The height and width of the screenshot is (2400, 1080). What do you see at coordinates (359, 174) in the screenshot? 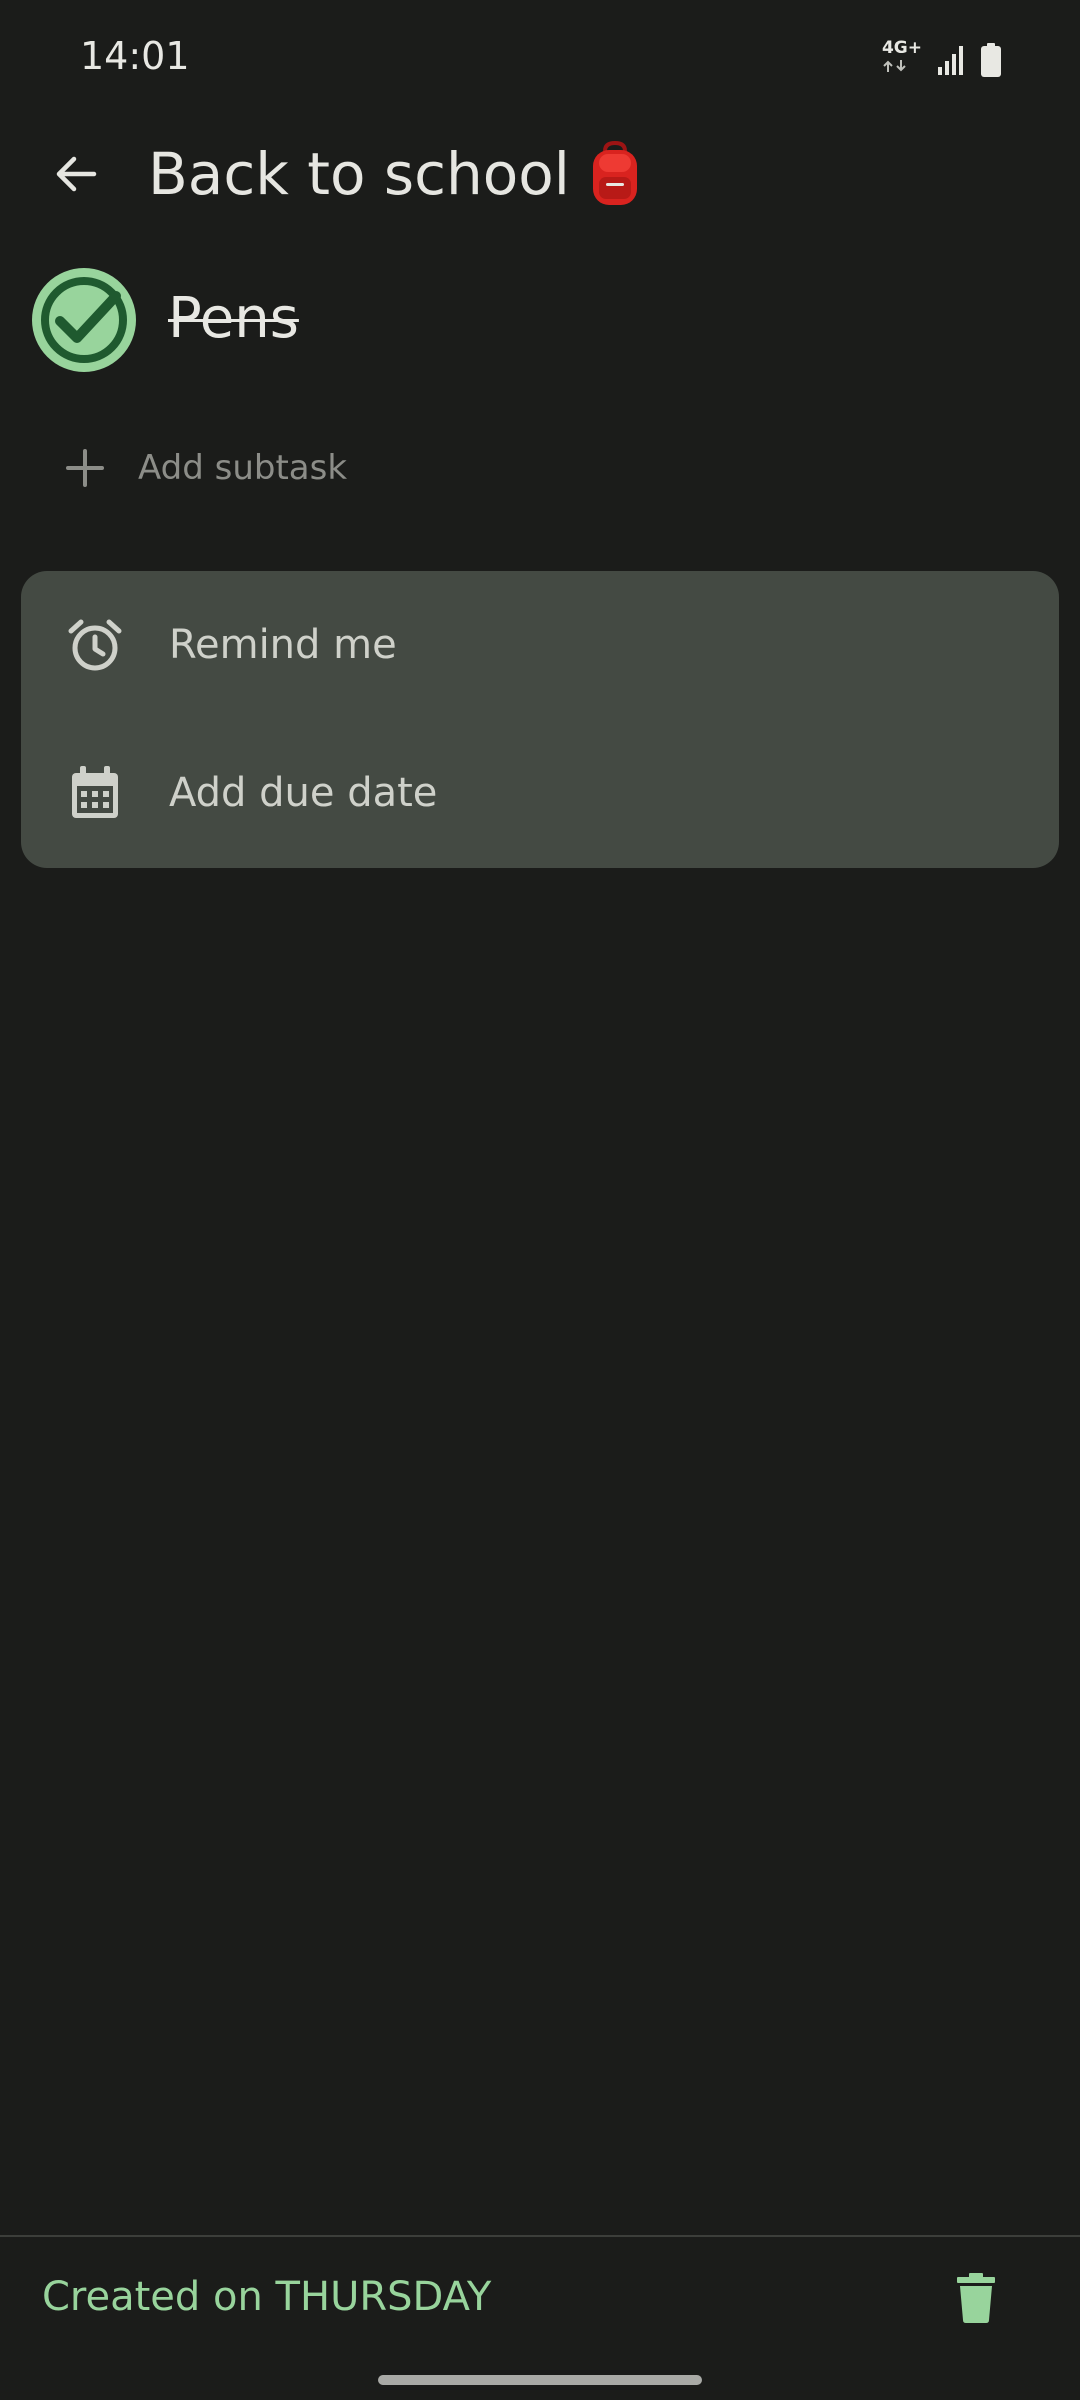
I see `list-title-text: Back to school` at bounding box center [359, 174].